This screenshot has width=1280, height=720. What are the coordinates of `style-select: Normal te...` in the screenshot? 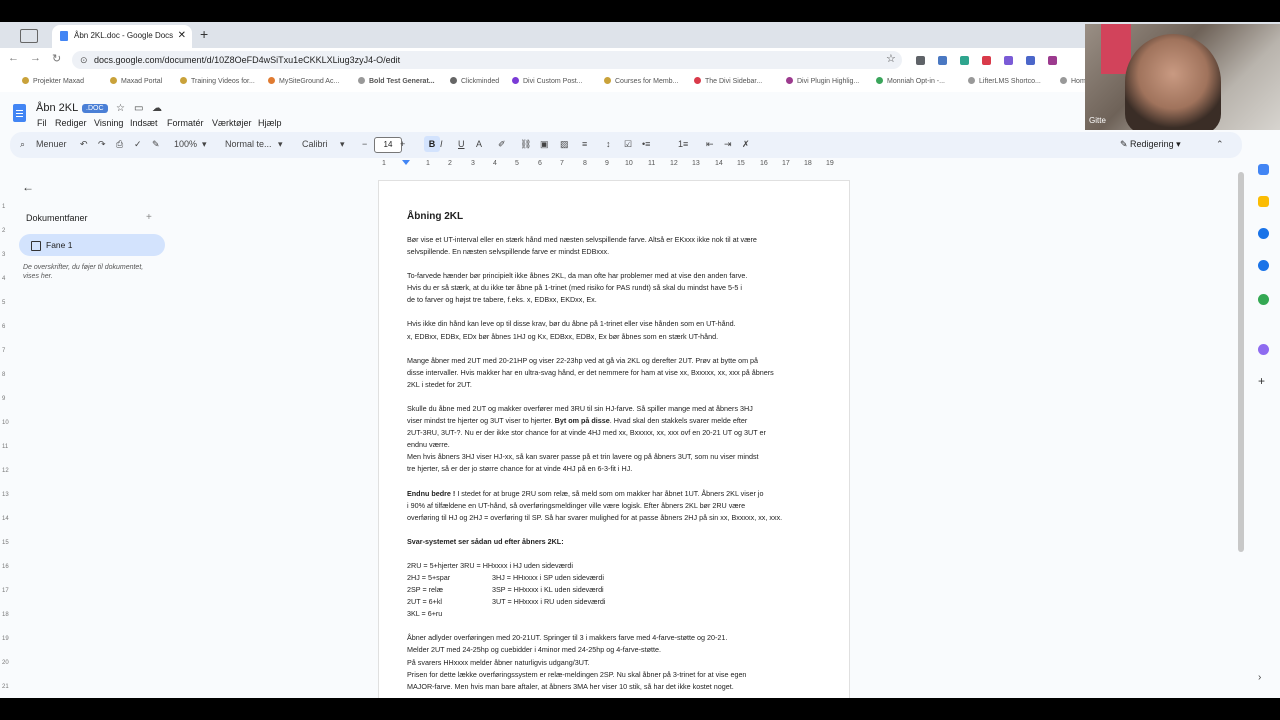 It's located at (248, 144).